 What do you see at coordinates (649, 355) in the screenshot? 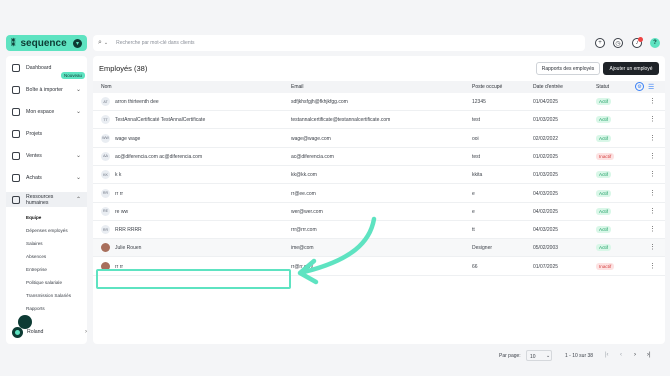
I see `last-page-icon: ›|` at bounding box center [649, 355].